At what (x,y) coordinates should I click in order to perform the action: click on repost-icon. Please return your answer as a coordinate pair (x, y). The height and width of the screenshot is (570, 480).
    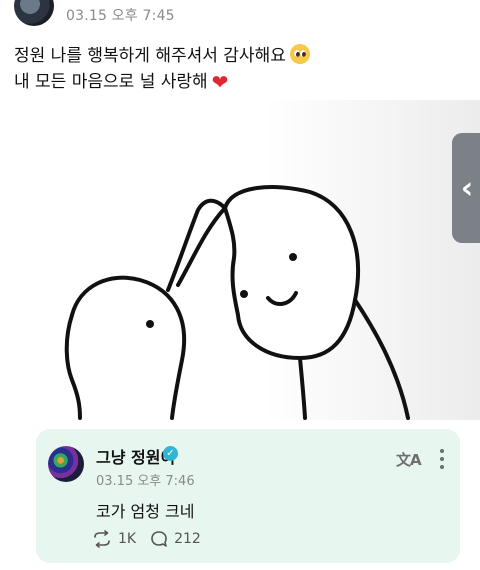
    Looking at the image, I should click on (102, 539).